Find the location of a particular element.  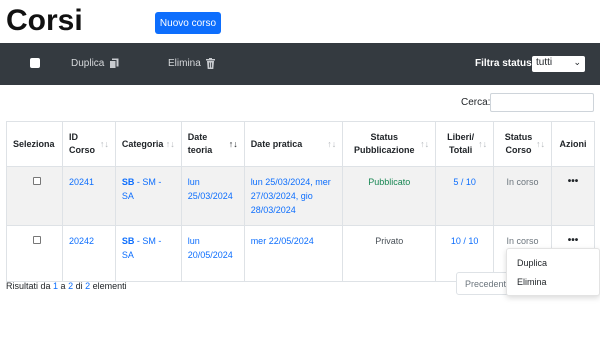

theory-cell: lun 25/03/2024 is located at coordinates (212, 196).